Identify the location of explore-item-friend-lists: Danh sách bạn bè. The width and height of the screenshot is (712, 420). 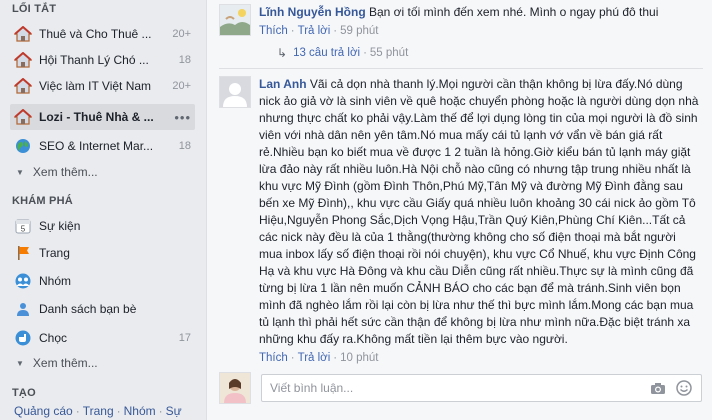
(102, 309).